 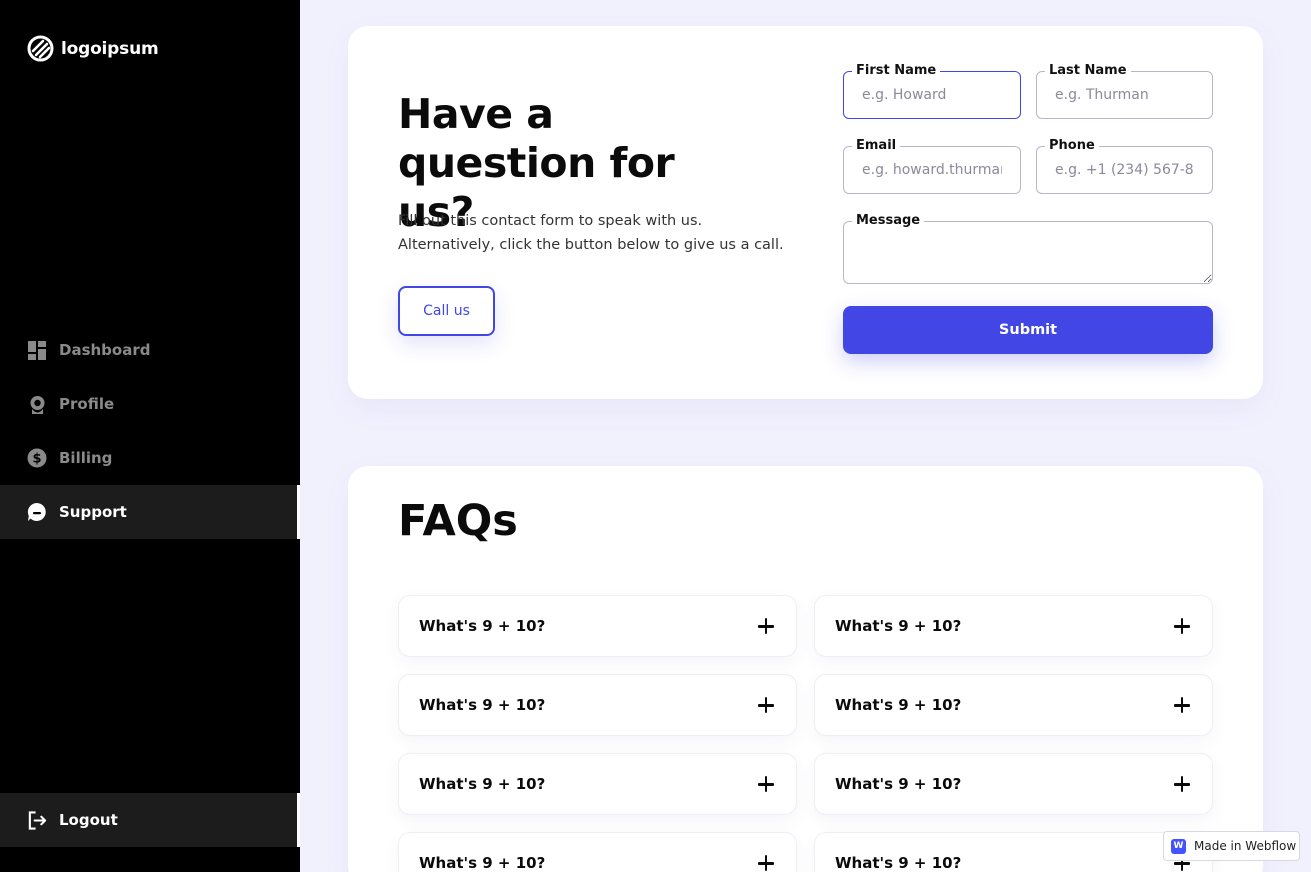 I want to click on message-field: Message, so click(x=1028, y=248).